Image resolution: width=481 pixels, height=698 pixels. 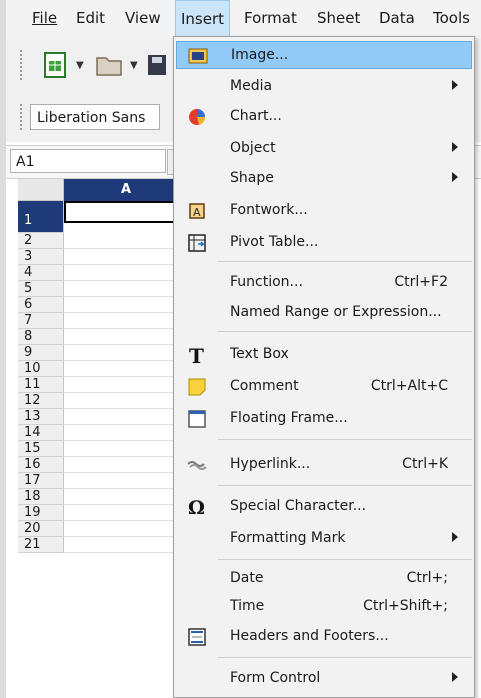 I want to click on menu-item-formatting-mark: Formatting Mark, so click(x=324, y=539).